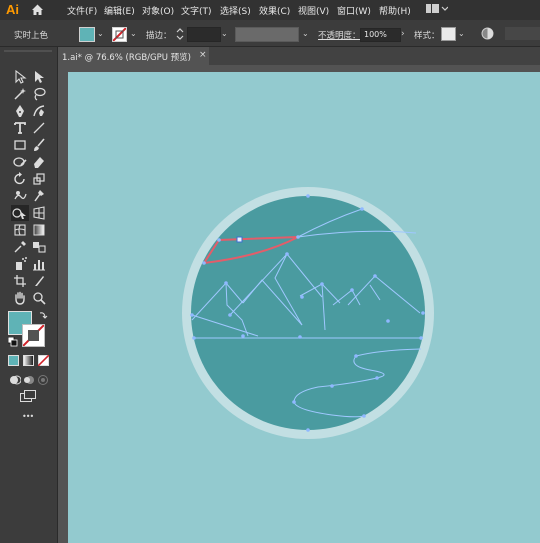 The height and width of the screenshot is (543, 540). What do you see at coordinates (31, 35) in the screenshot?
I see `live-paint-label: 实时上色` at bounding box center [31, 35].